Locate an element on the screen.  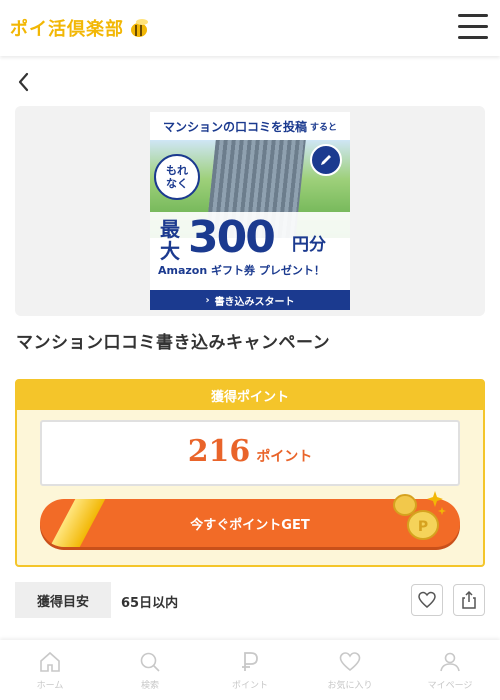
banner-unit: 円分 is located at coordinates (309, 245).